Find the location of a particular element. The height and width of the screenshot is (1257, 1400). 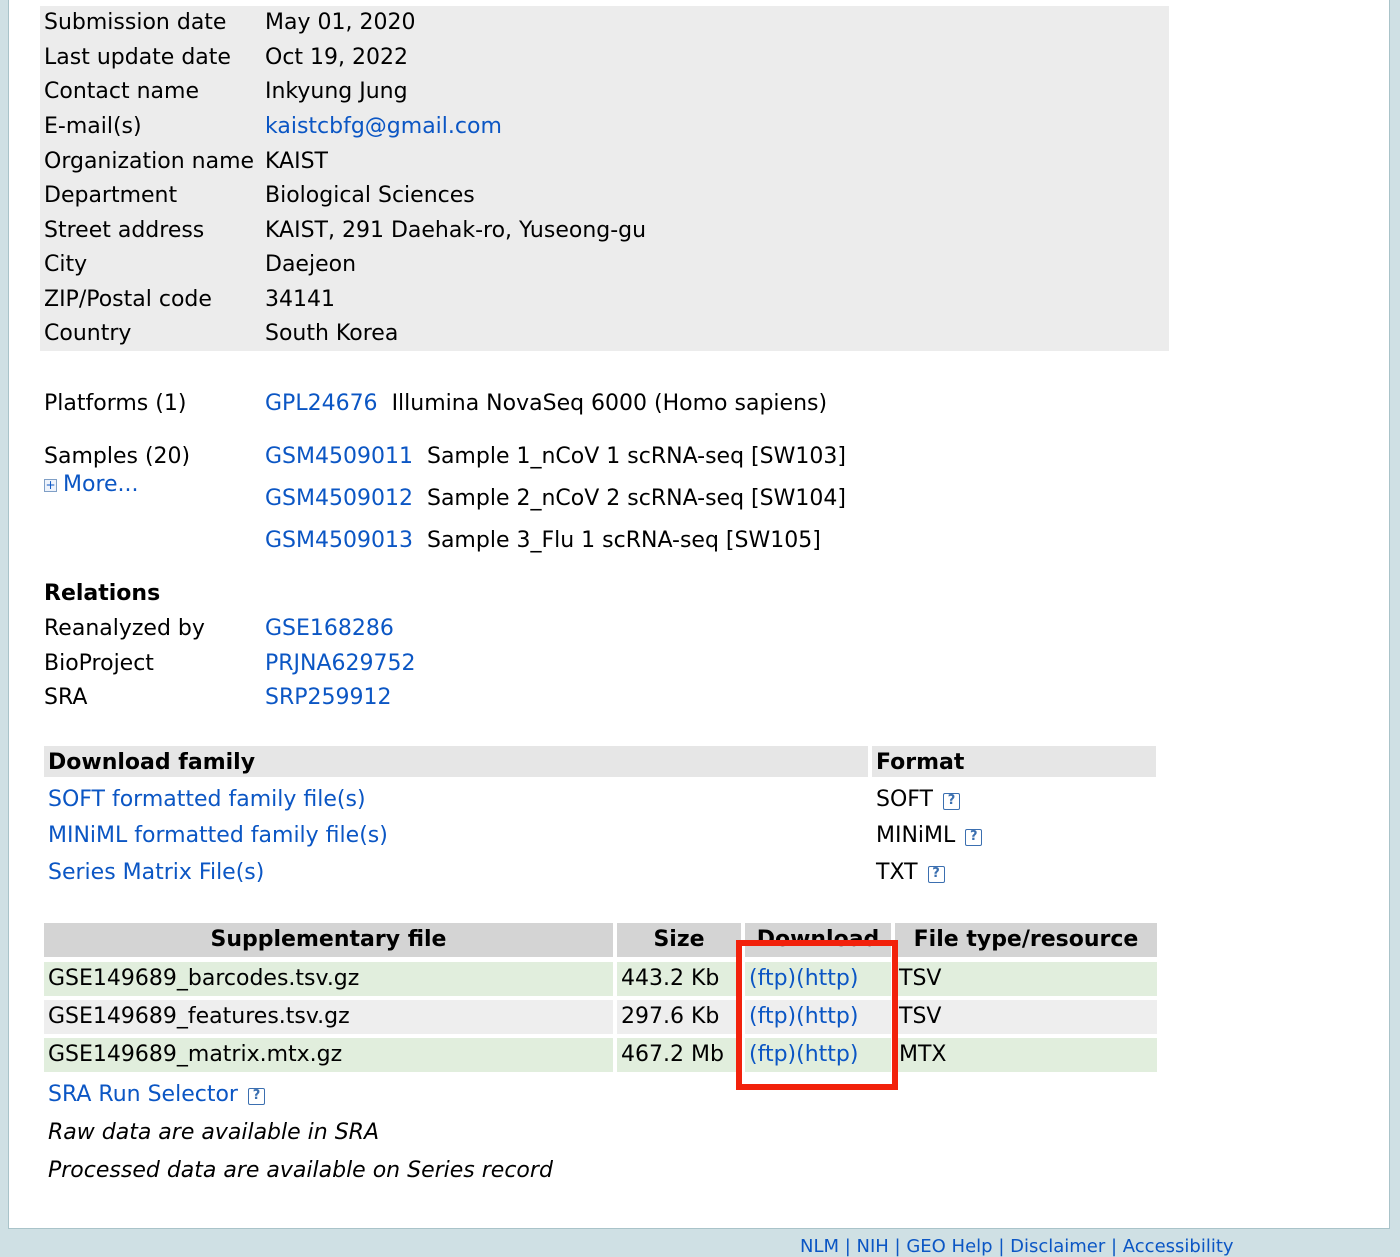

soft-family-link: SOFT formatted family file(s) is located at coordinates (207, 800).